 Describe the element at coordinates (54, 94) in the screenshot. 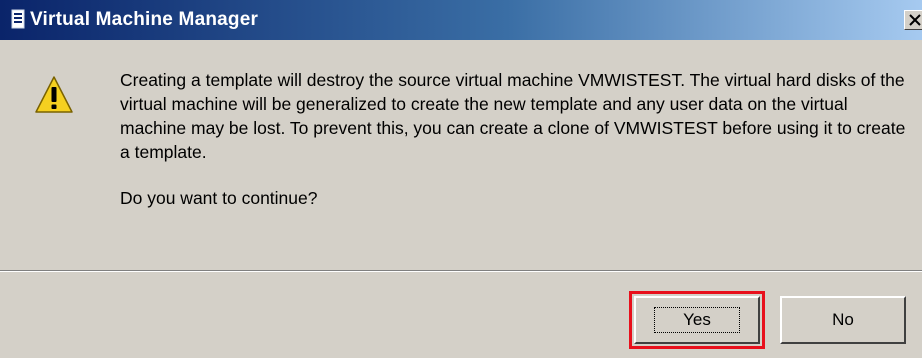

I see `warning-icon` at that location.